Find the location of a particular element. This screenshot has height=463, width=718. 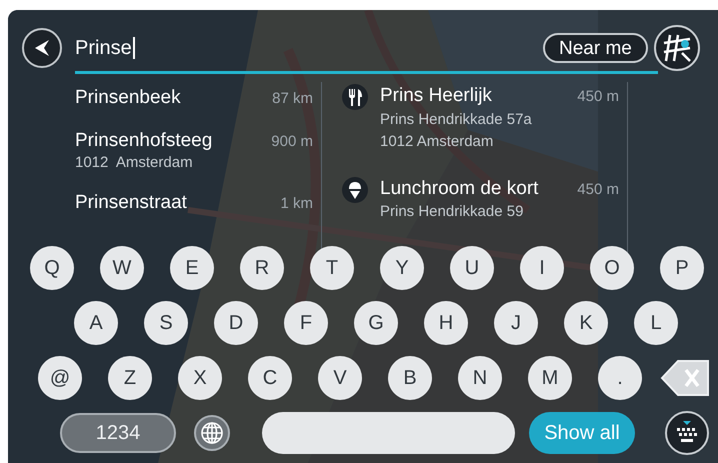

result-item: Prinsenstraat 1 km is located at coordinates (194, 201).